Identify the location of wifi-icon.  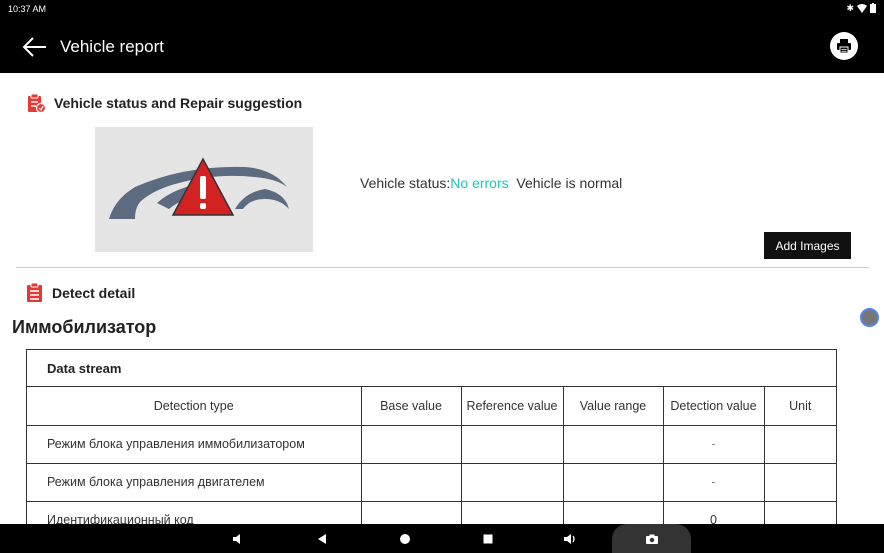
(862, 8).